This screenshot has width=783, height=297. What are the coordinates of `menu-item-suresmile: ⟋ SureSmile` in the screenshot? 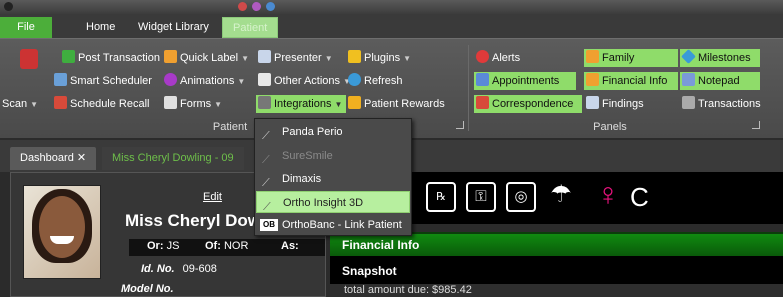 It's located at (297, 158).